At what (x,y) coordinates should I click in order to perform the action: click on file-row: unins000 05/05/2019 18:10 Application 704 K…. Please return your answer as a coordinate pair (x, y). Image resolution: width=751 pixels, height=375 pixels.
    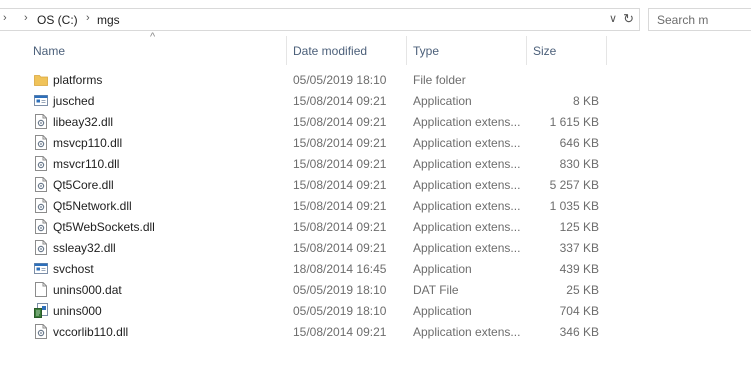
    Looking at the image, I should click on (375, 310).